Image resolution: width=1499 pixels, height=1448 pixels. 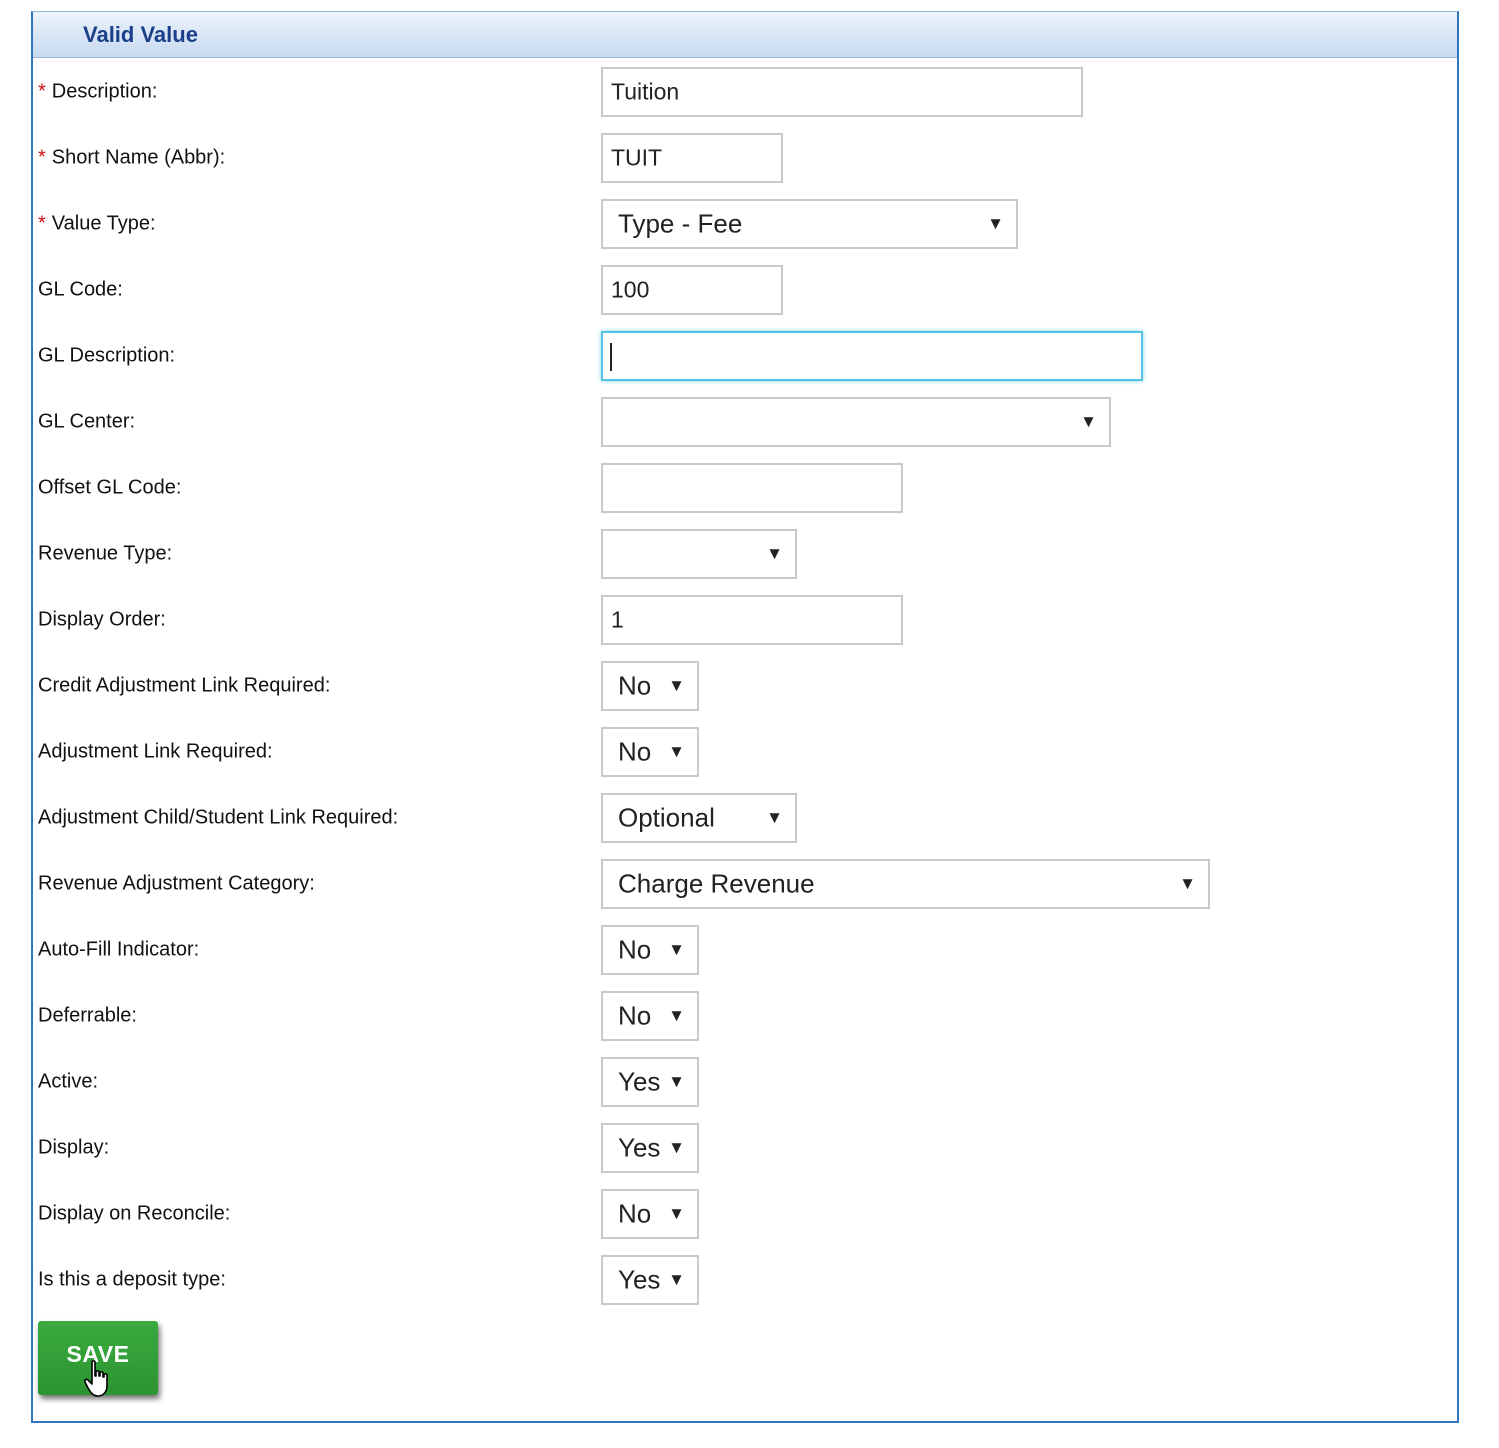 I want to click on display-on-reconcile-select: No ▼, so click(x=650, y=1214).